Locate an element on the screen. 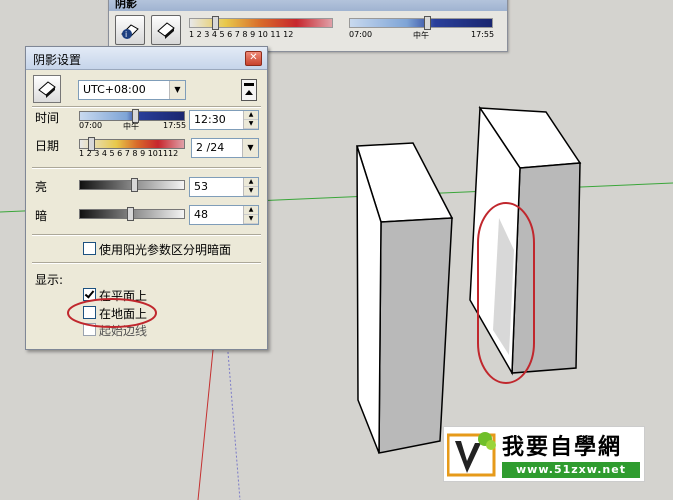  light-slider is located at coordinates (132, 185).